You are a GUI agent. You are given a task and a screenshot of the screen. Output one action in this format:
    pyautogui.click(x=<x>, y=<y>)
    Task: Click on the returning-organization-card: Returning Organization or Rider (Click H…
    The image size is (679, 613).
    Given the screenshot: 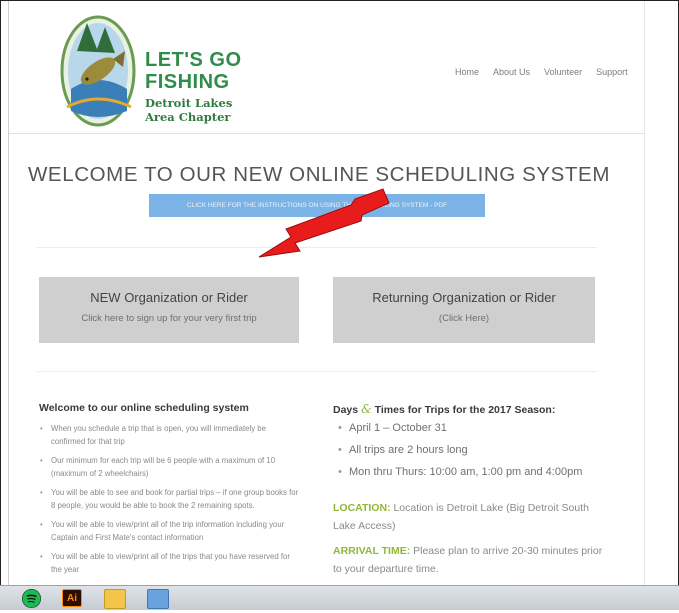 What is the action you would take?
    pyautogui.click(x=464, y=310)
    